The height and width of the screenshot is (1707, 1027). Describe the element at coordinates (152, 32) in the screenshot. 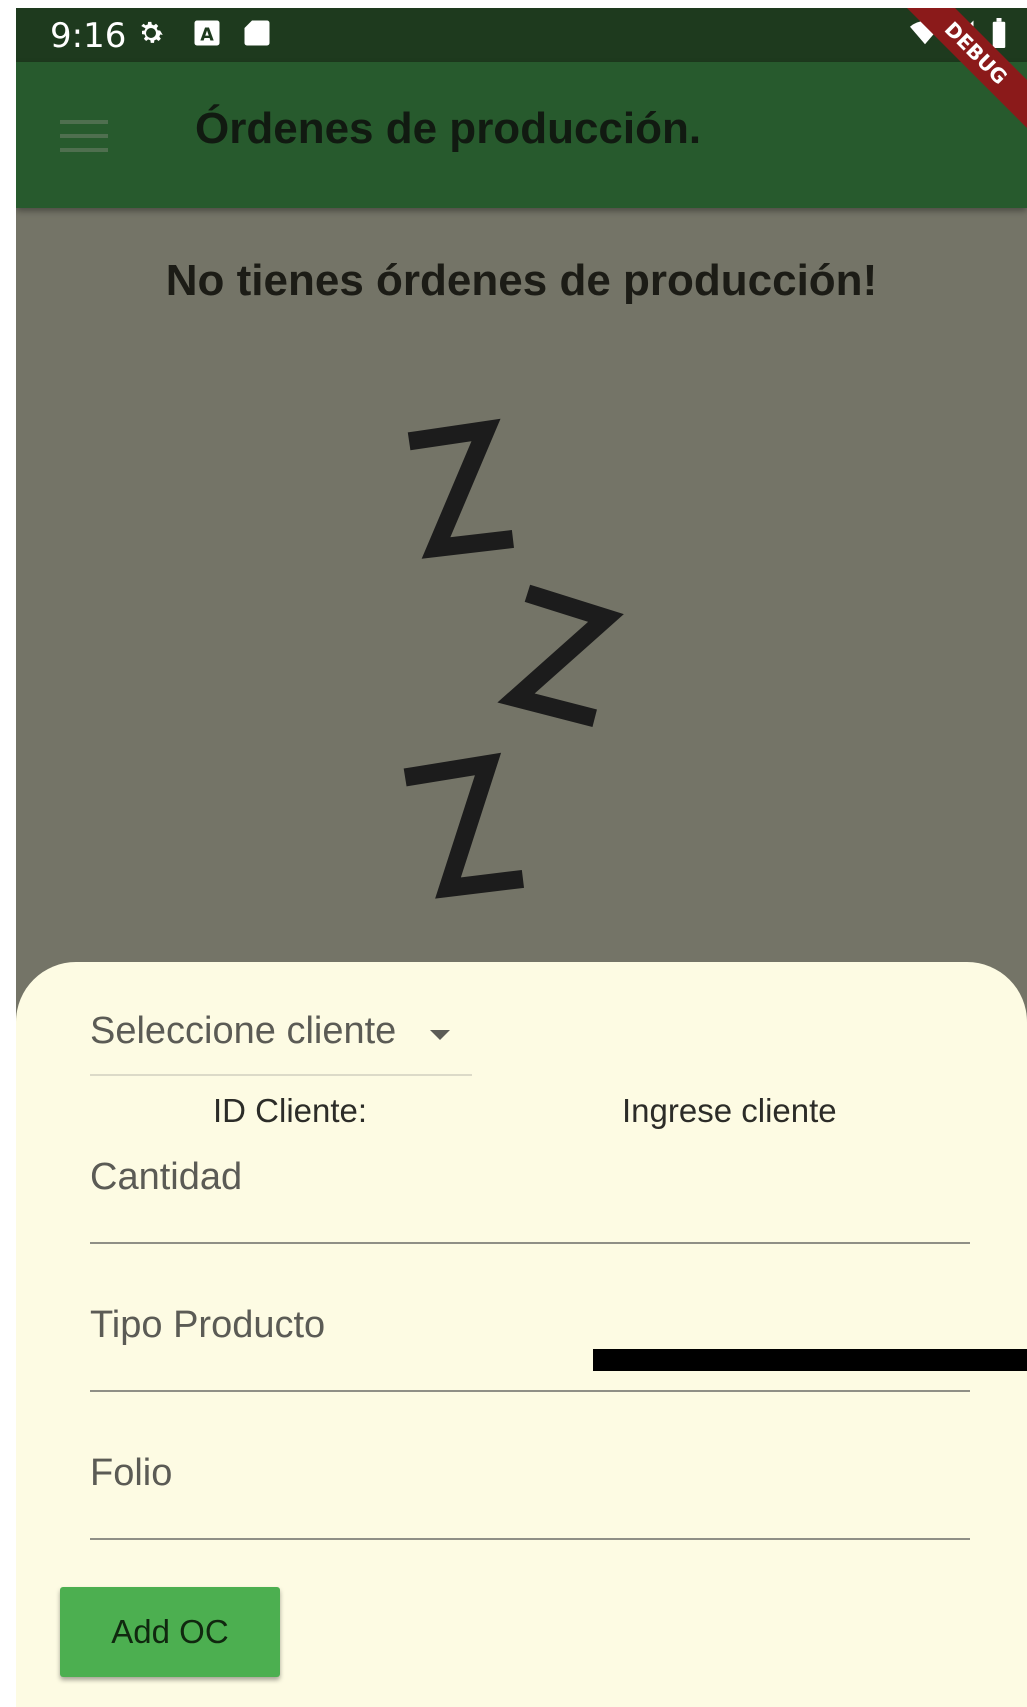

I see `gear-icon` at that location.